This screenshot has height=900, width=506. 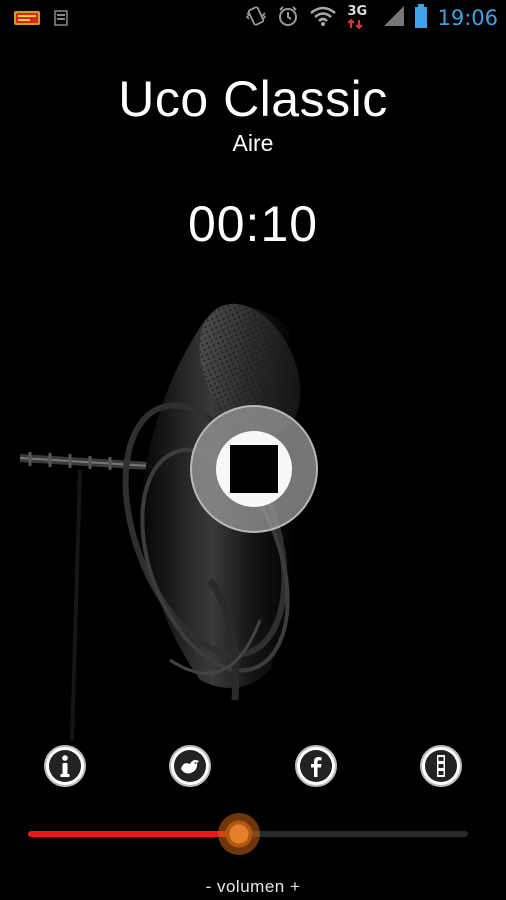 What do you see at coordinates (253, 143) in the screenshot?
I see `station-status: Aire` at bounding box center [253, 143].